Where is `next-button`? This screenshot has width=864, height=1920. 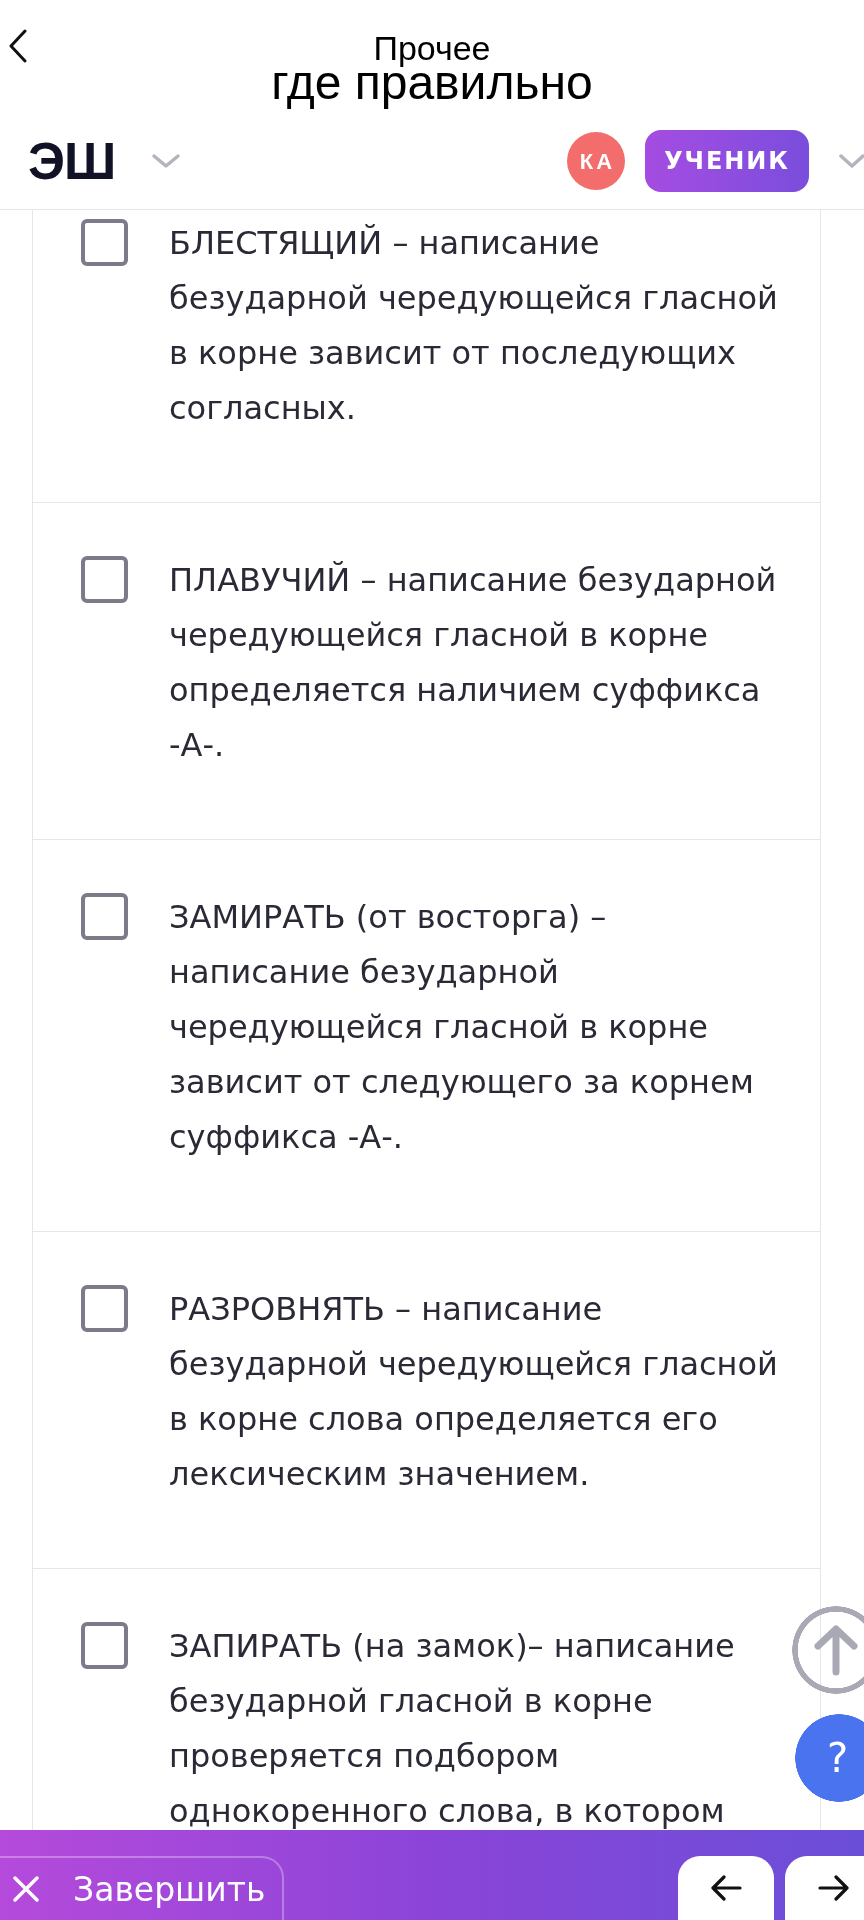 next-button is located at coordinates (824, 1888).